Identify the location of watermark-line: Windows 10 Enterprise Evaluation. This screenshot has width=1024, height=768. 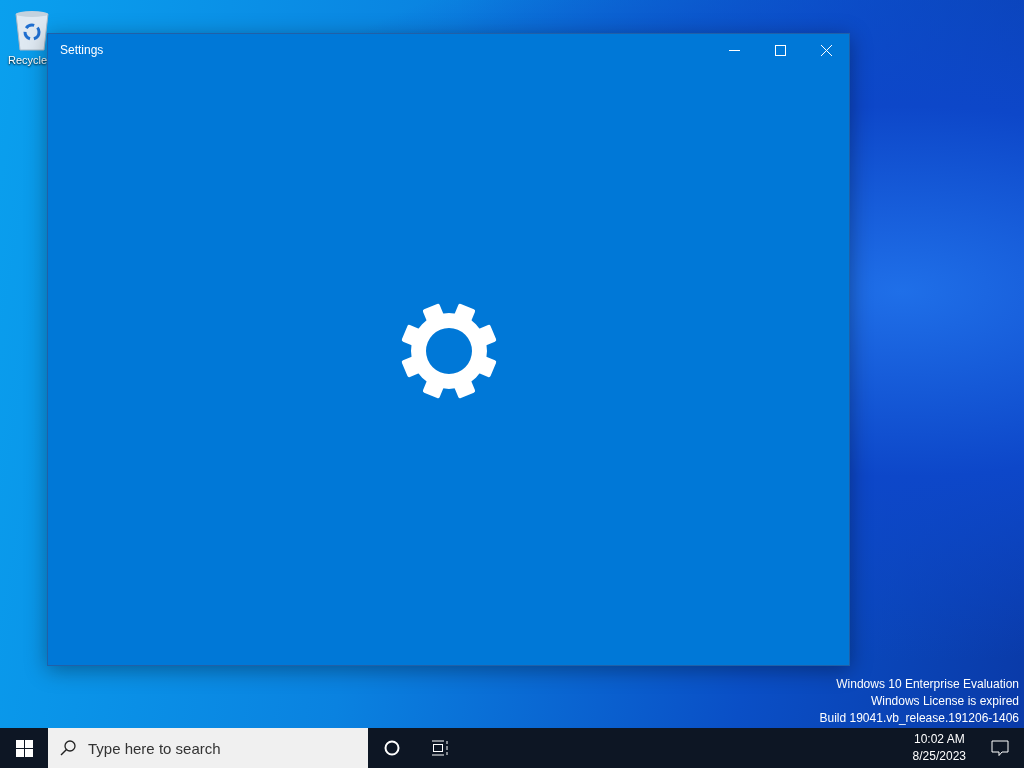
(927, 684).